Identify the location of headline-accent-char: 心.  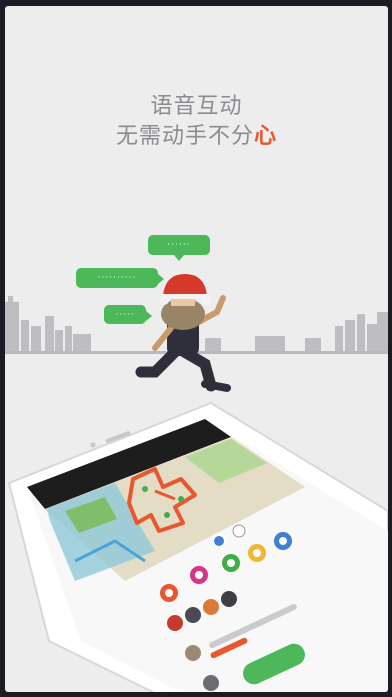
(266, 136).